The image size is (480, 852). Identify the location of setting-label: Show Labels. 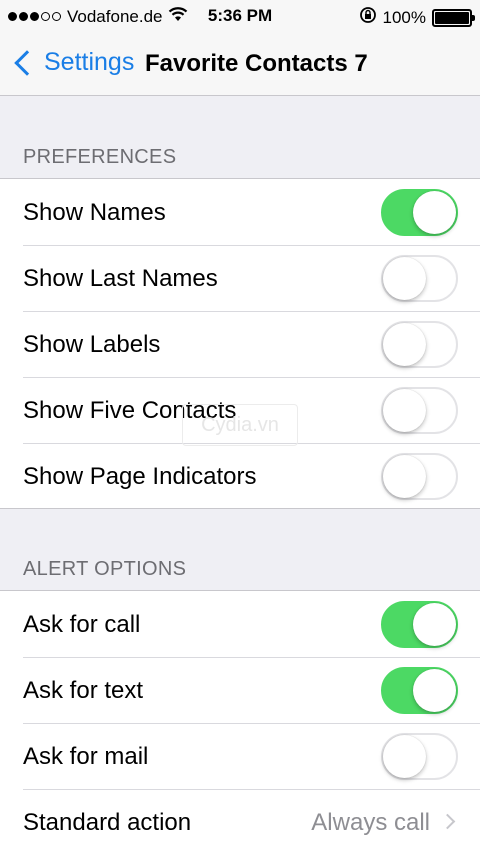
(92, 344).